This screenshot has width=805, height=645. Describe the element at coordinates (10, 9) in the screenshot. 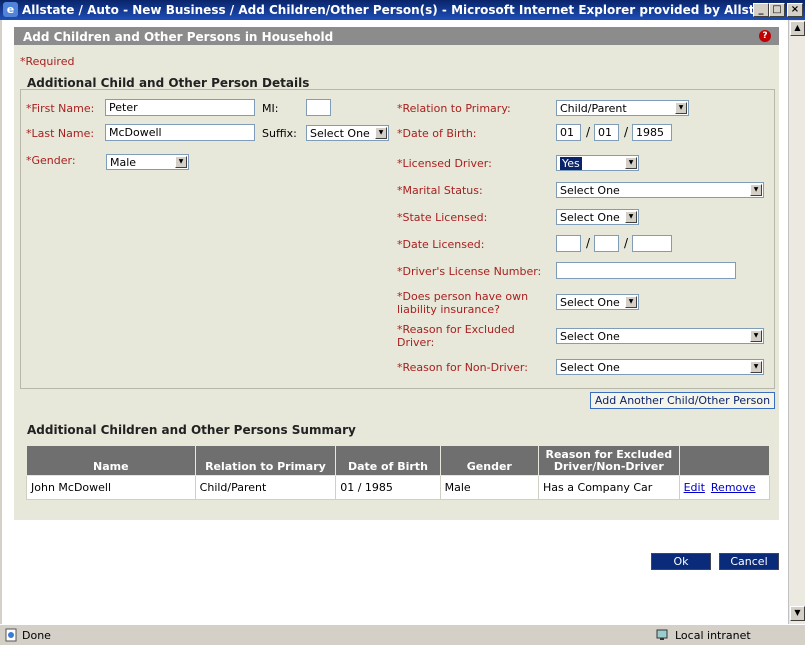

I see `ie-icon: e` at that location.